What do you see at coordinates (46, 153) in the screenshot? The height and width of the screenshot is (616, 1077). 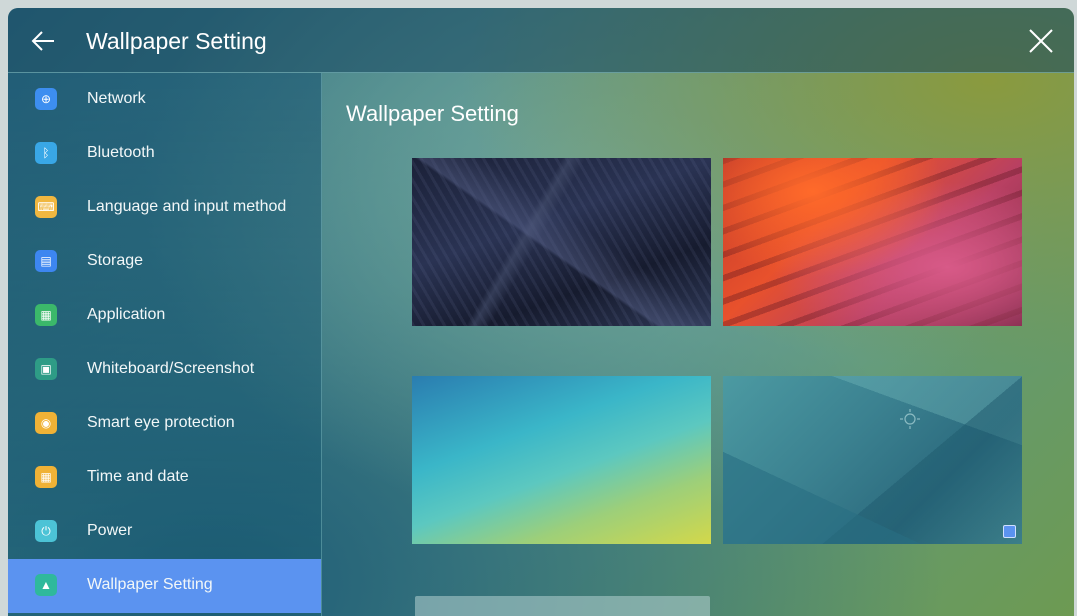 I see `bluetooth-icon: ᛒ` at bounding box center [46, 153].